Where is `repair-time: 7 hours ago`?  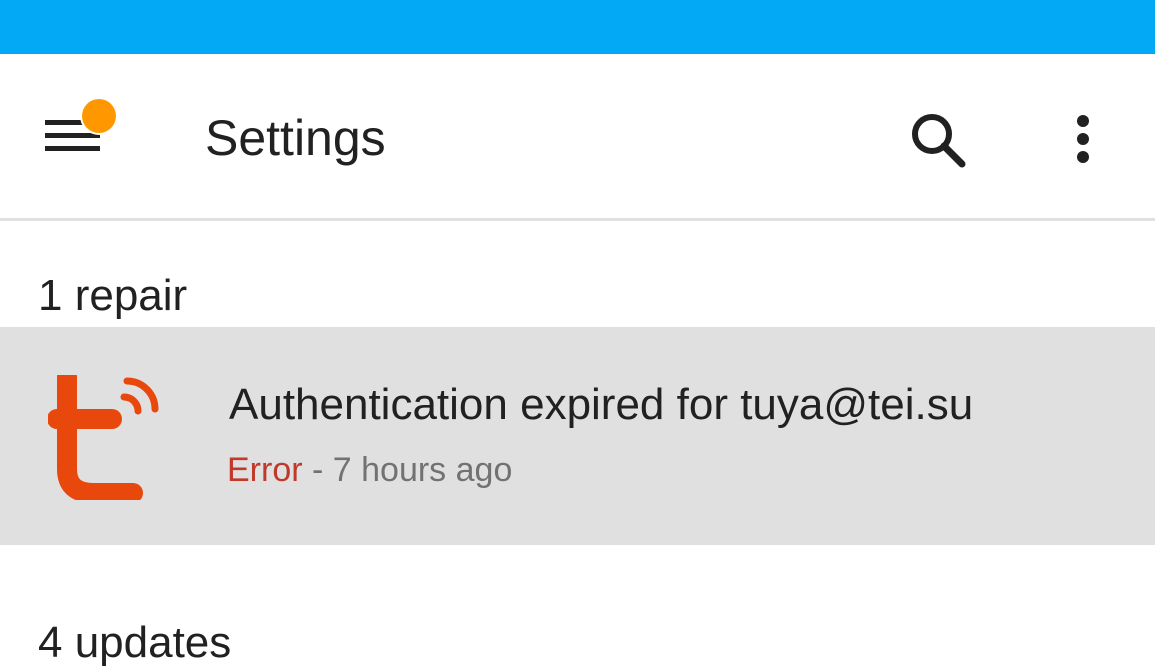
repair-time: 7 hours ago is located at coordinates (422, 470).